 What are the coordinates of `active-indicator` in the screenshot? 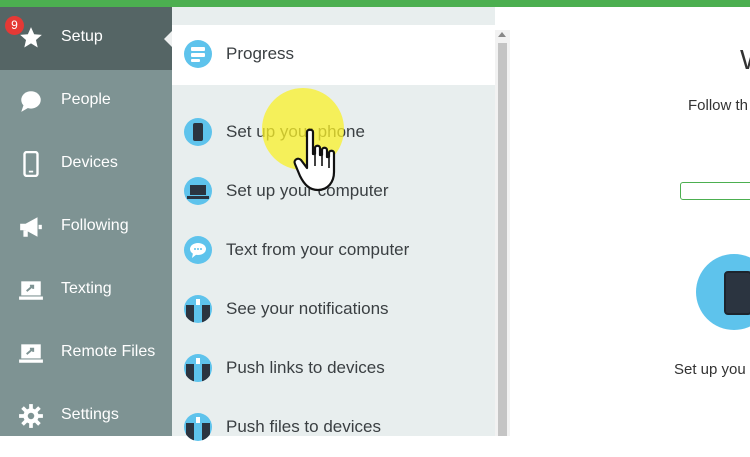 It's located at (168, 39).